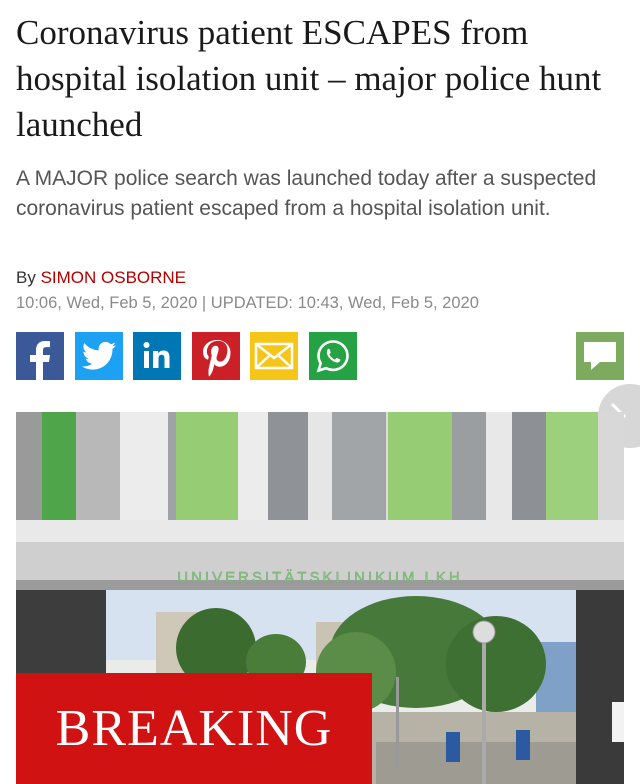 The height and width of the screenshot is (784, 640). I want to click on share-facebook-button, so click(40, 356).